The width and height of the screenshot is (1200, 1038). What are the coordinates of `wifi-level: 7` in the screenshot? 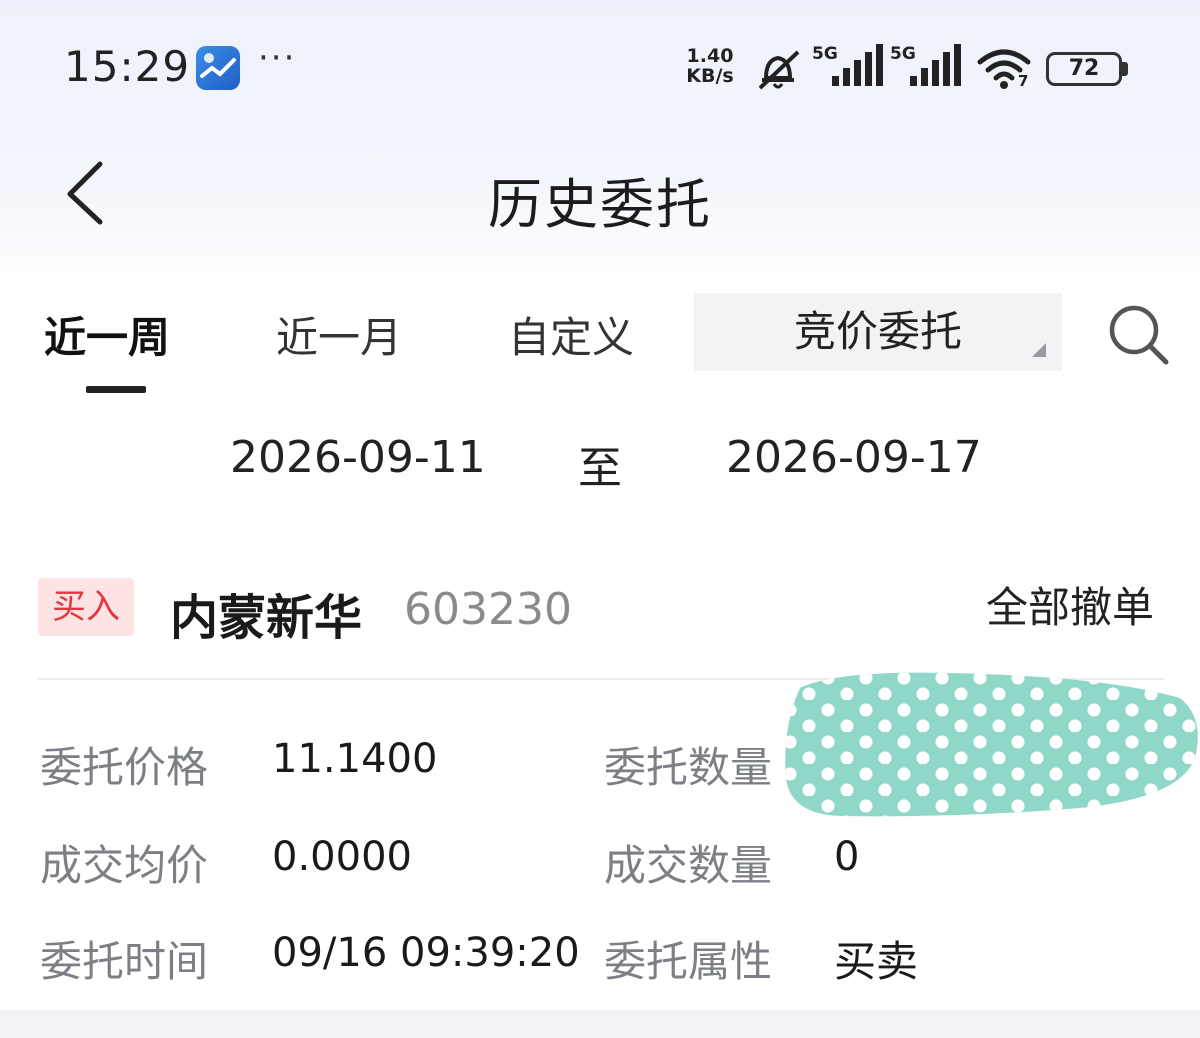 It's located at (1023, 81).